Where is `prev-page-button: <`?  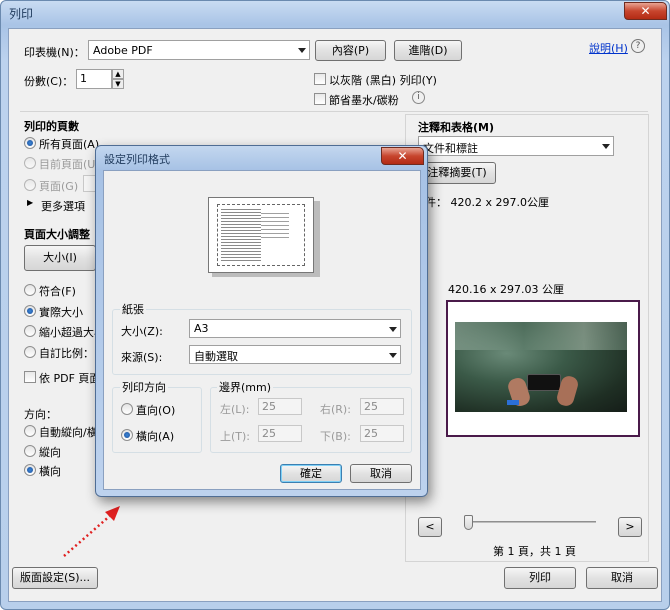 prev-page-button: < is located at coordinates (430, 527).